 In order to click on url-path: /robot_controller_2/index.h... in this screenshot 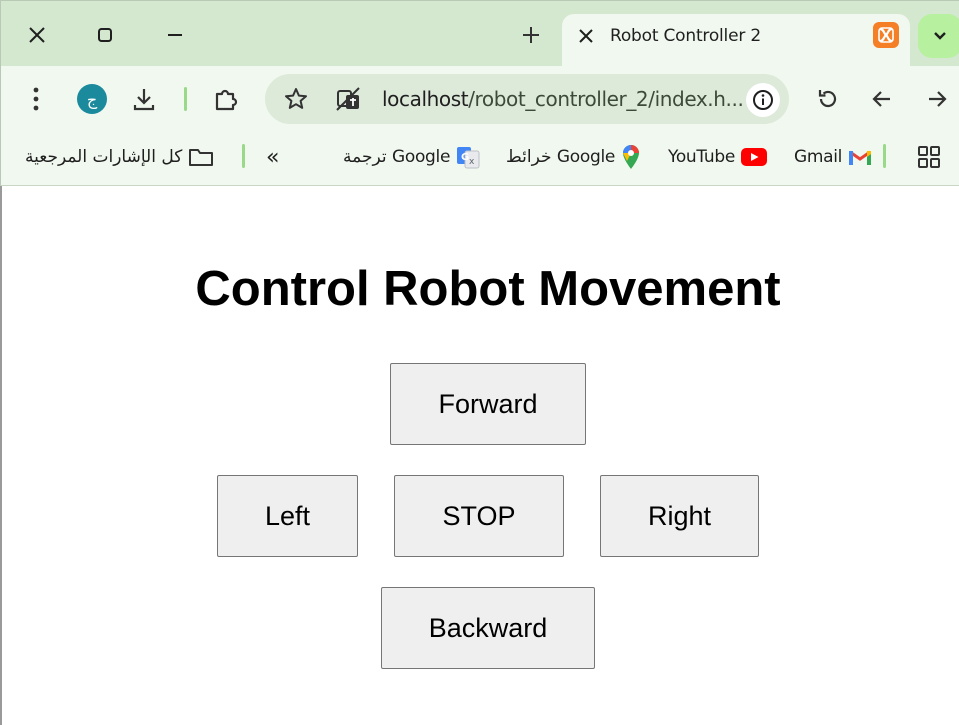, I will do `click(606, 99)`.